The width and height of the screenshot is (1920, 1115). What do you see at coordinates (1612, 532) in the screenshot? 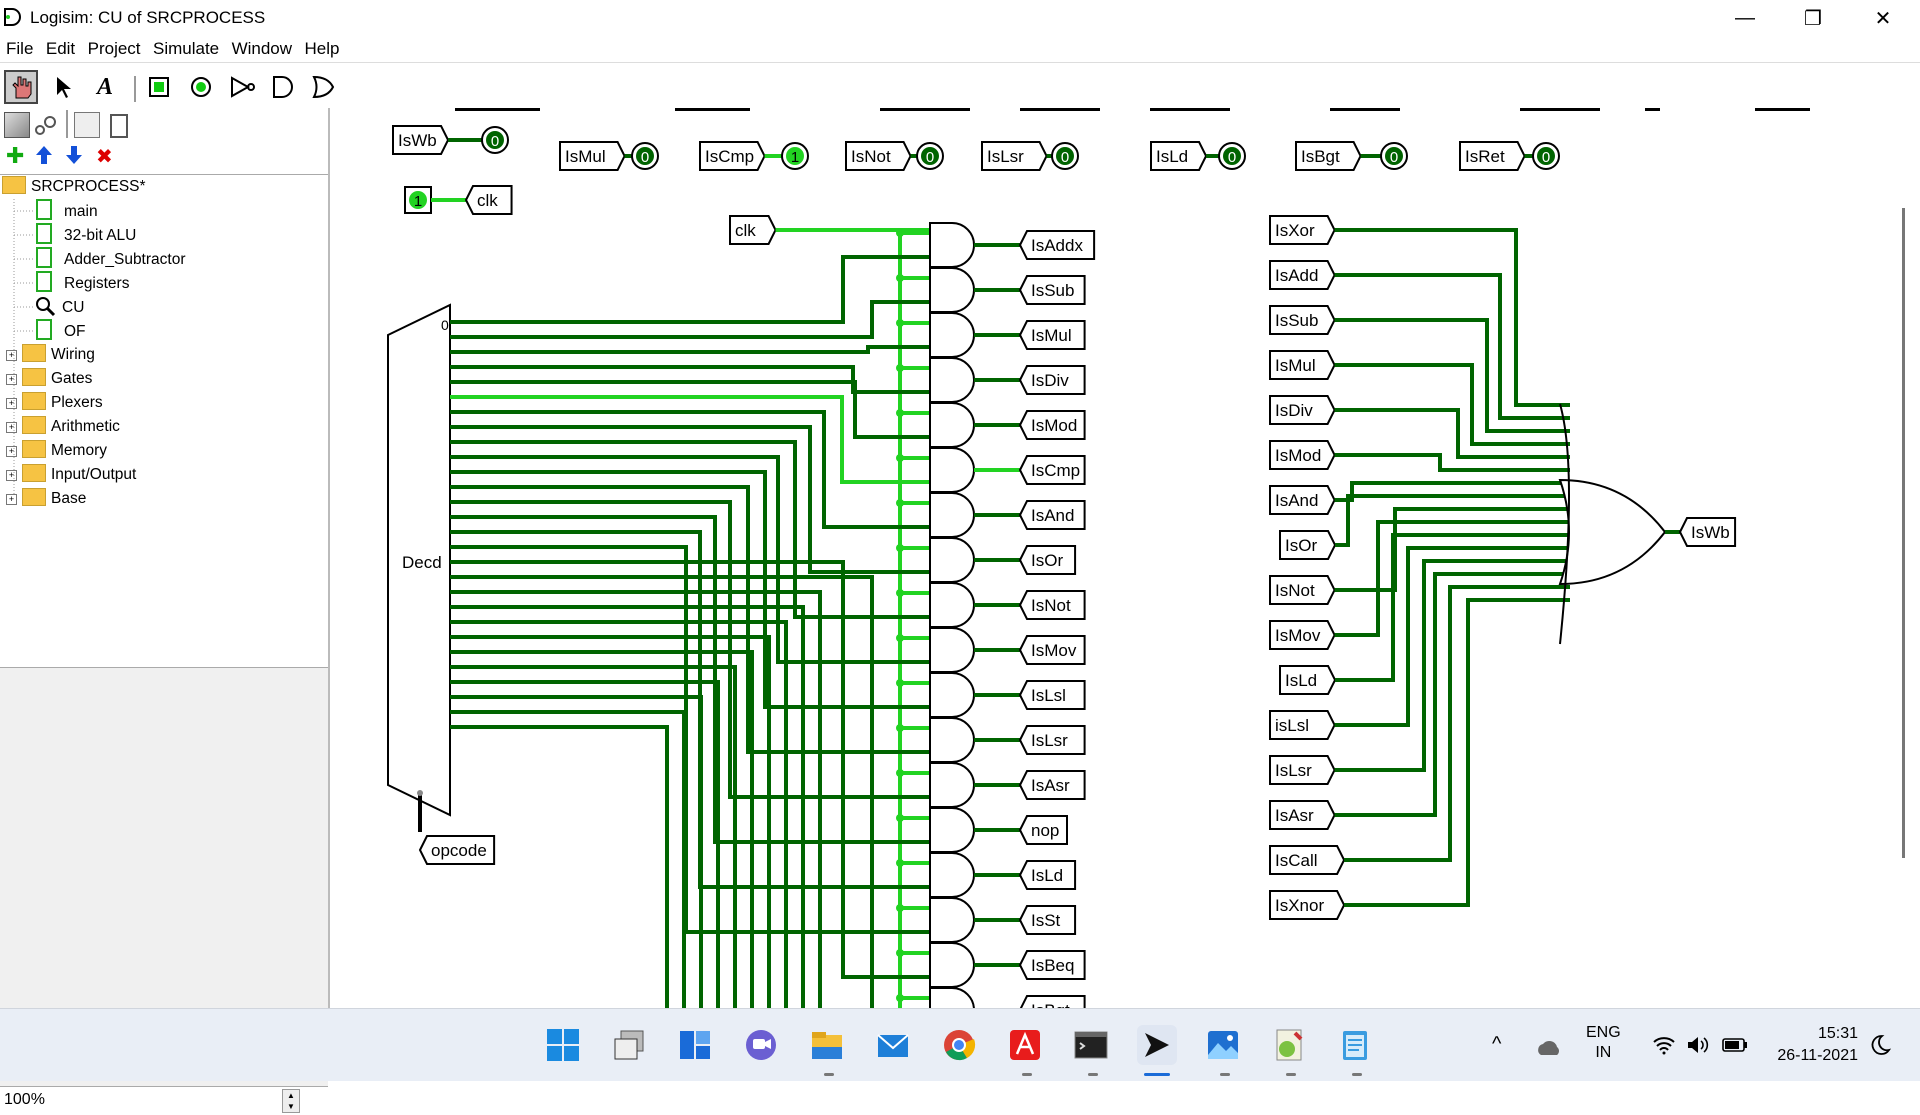
I see `or-gate` at bounding box center [1612, 532].